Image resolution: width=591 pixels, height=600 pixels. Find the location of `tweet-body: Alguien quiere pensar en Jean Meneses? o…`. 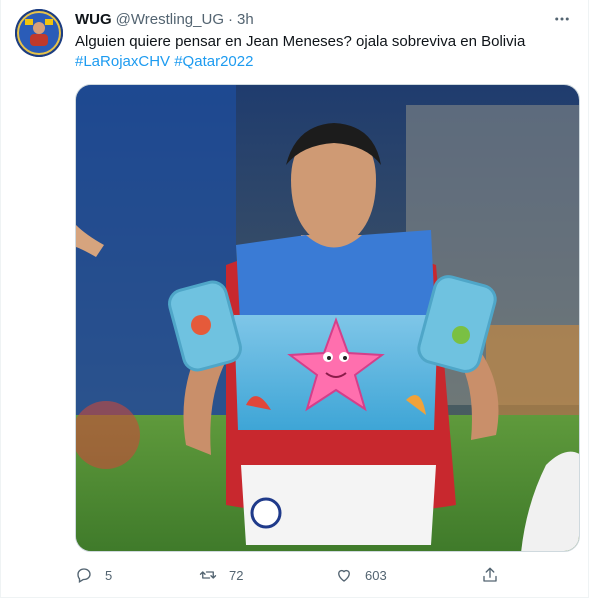

tweet-body: Alguien quiere pensar en Jean Meneses? o… is located at coordinates (300, 41).